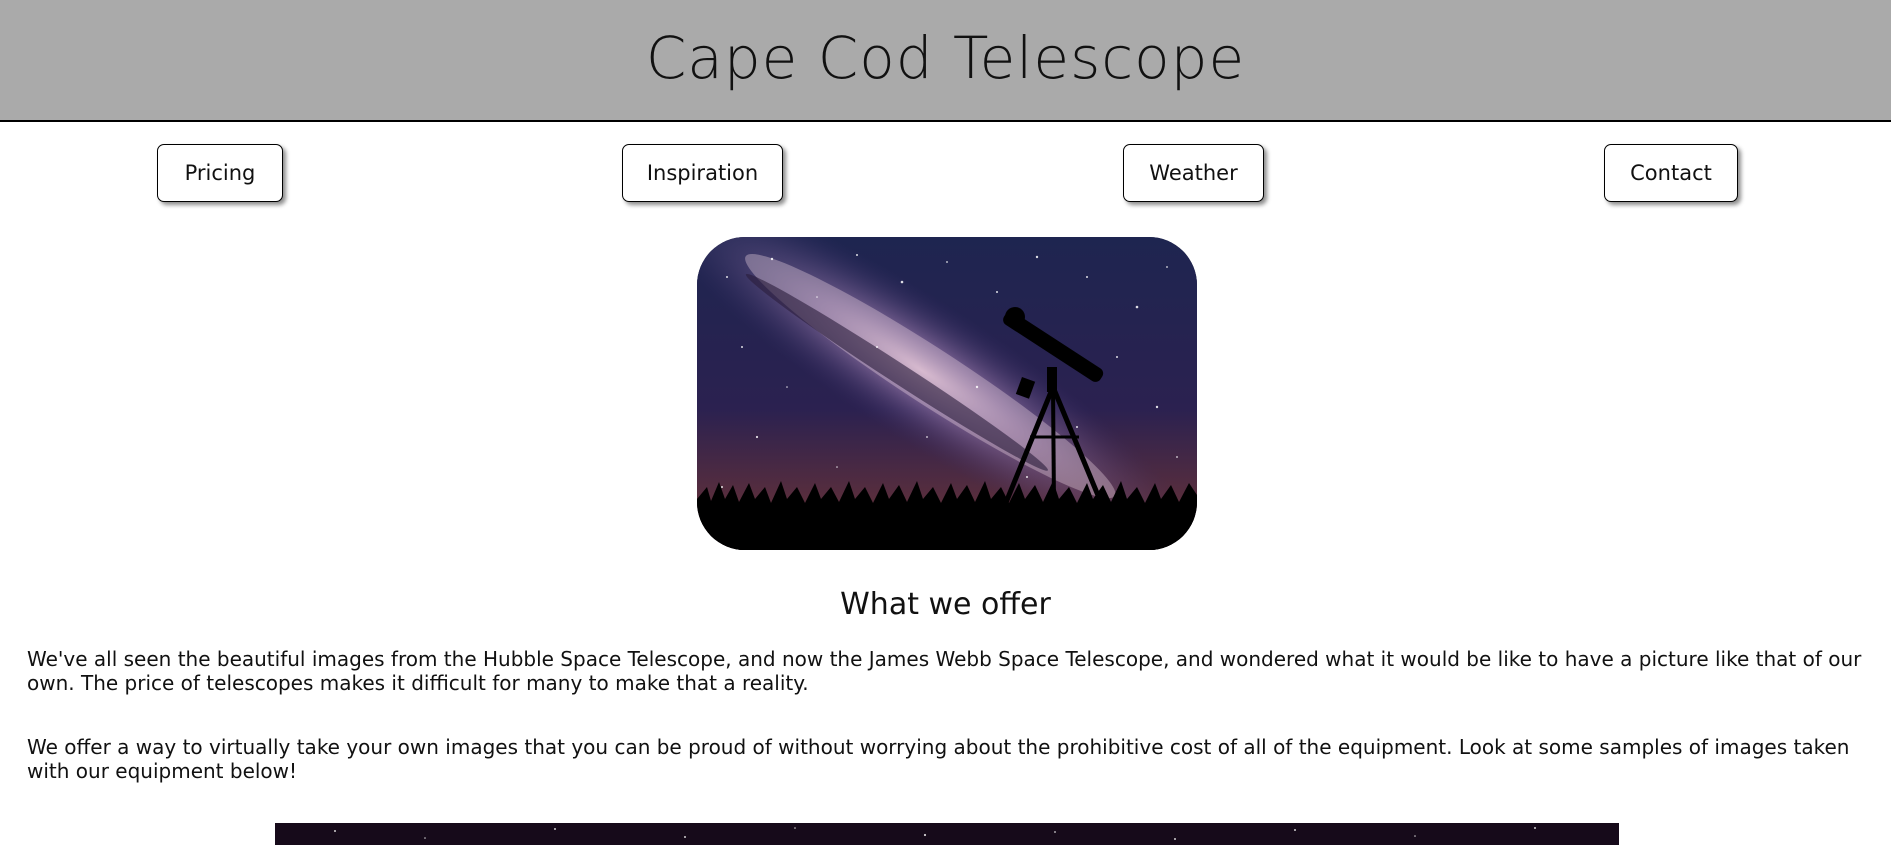 This screenshot has height=845, width=1891. I want to click on sample-image, so click(947, 834).